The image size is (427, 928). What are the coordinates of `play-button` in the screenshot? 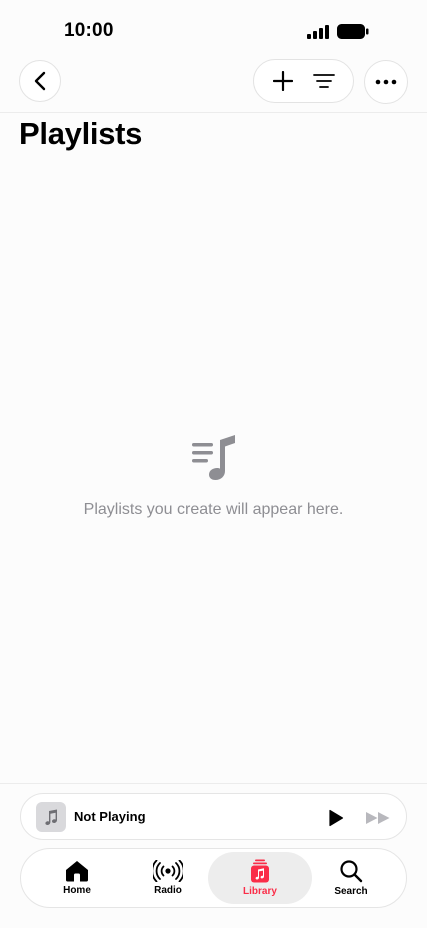 It's located at (336, 818).